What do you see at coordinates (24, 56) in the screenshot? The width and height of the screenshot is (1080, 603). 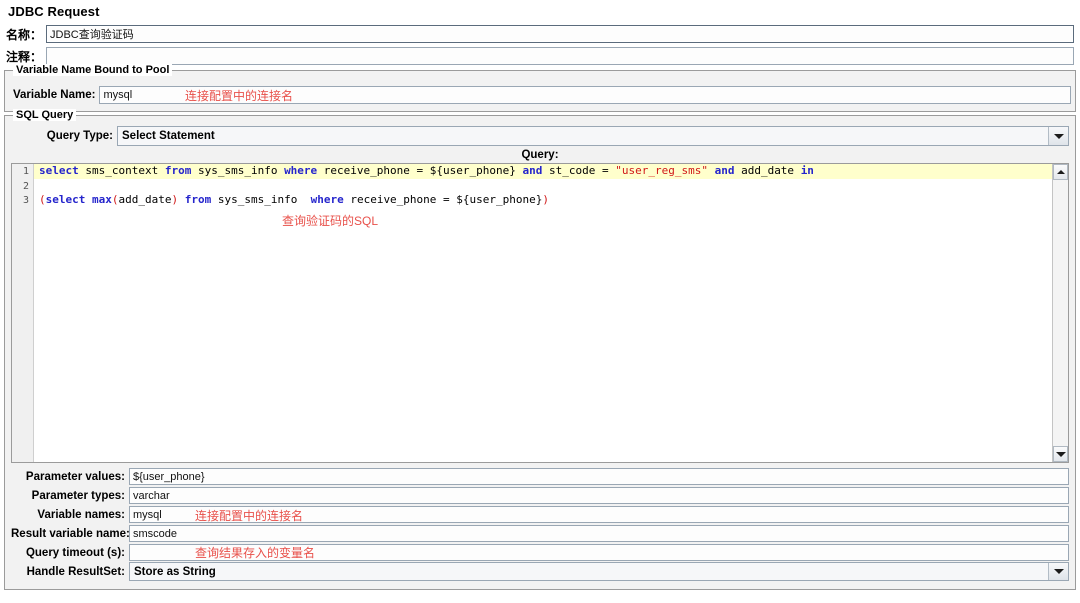 I see `comment-label: 注释：` at bounding box center [24, 56].